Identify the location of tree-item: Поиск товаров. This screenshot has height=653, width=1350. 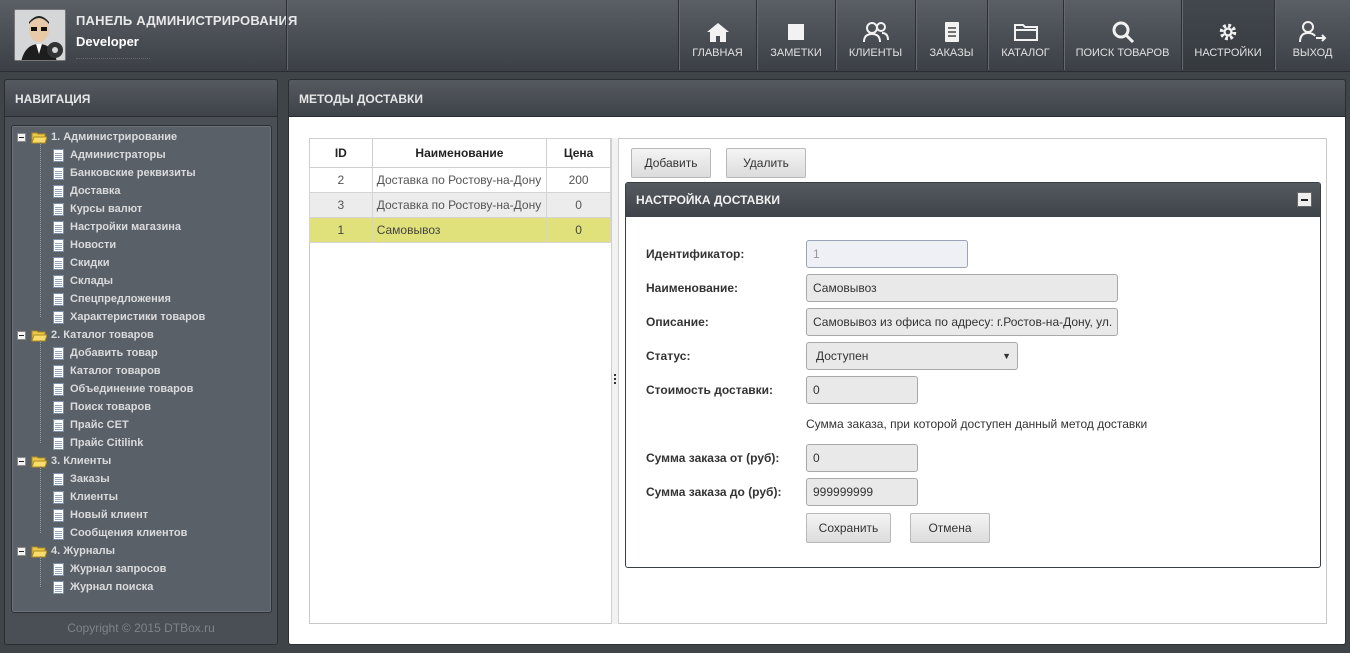
(102, 407).